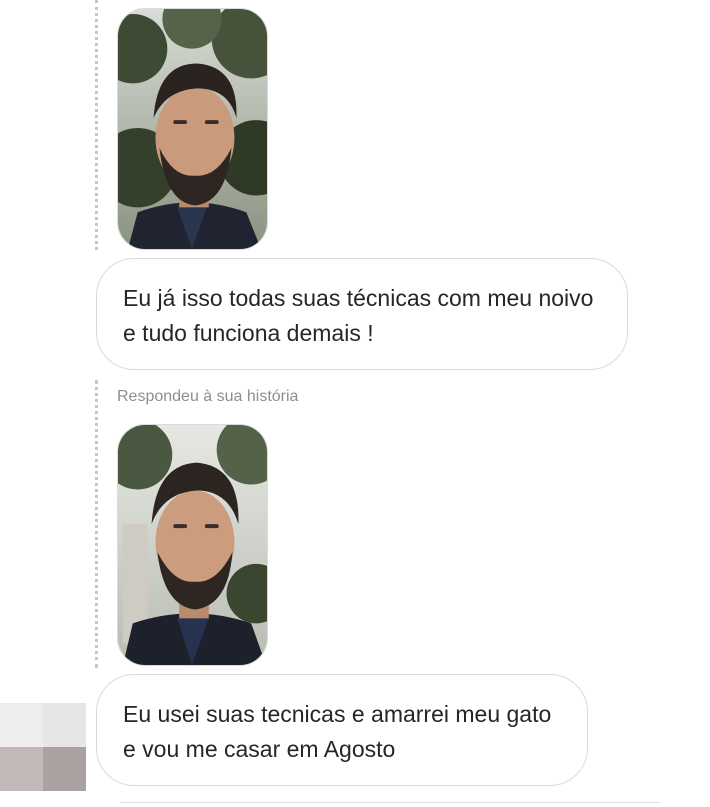 This screenshot has width=710, height=807. What do you see at coordinates (390, 804) in the screenshot?
I see `next-message-edge` at bounding box center [390, 804].